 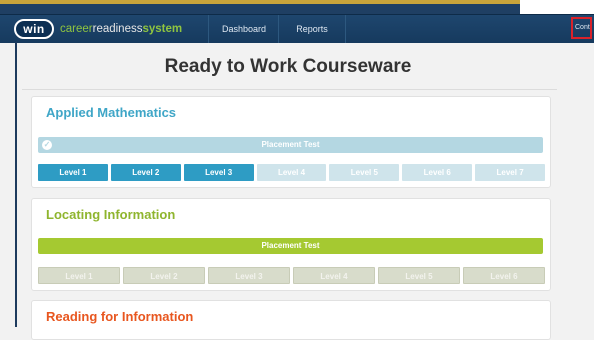 What do you see at coordinates (111, 214) in the screenshot?
I see `course-title: Locating Information` at bounding box center [111, 214].